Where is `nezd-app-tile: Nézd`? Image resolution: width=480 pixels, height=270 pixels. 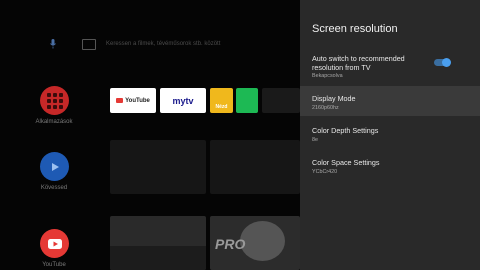 nezd-app-tile: Nézd is located at coordinates (221, 100).